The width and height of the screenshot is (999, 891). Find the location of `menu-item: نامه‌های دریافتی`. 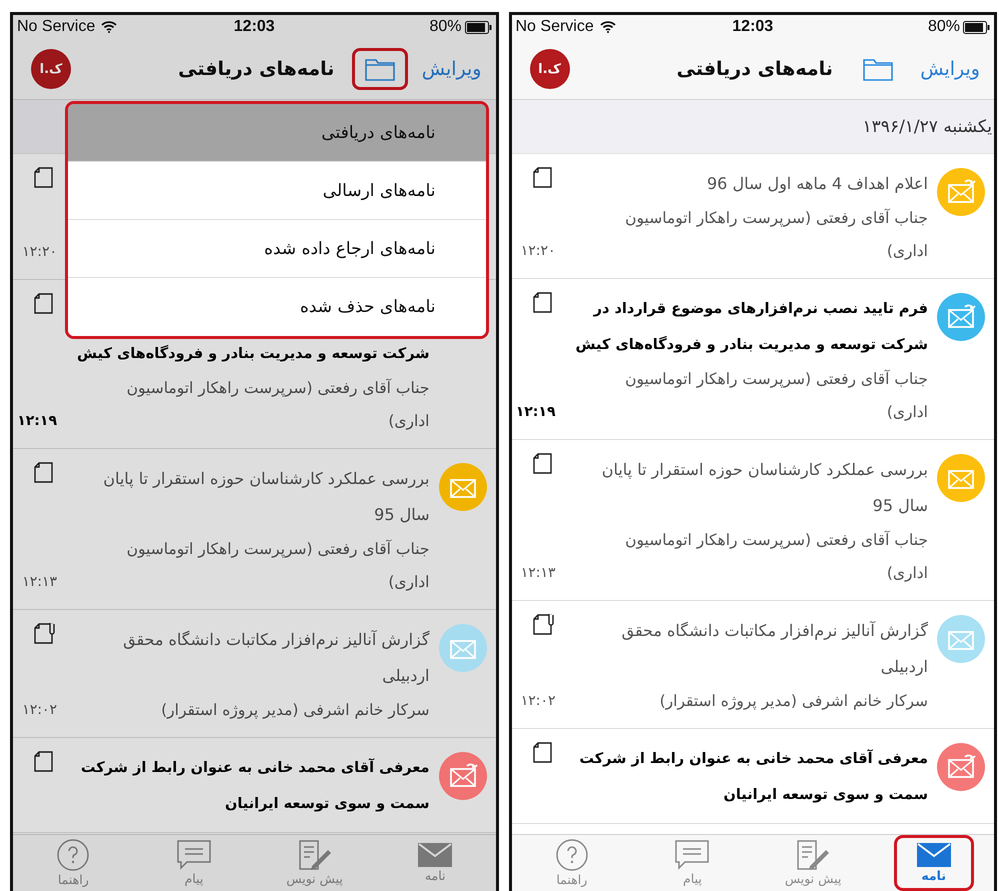

menu-item: نامه‌های دریافتی is located at coordinates (277, 133).